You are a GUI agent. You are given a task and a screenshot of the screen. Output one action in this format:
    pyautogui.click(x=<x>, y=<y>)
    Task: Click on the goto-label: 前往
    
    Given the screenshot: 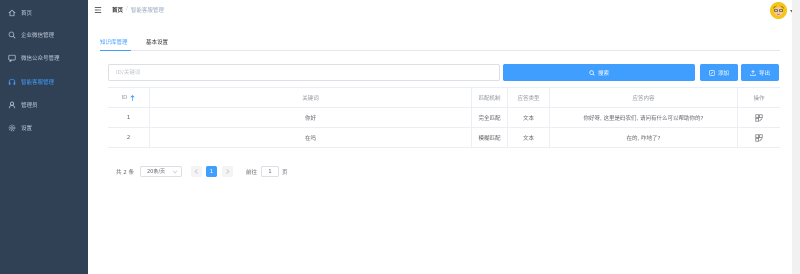 What is the action you would take?
    pyautogui.click(x=252, y=173)
    